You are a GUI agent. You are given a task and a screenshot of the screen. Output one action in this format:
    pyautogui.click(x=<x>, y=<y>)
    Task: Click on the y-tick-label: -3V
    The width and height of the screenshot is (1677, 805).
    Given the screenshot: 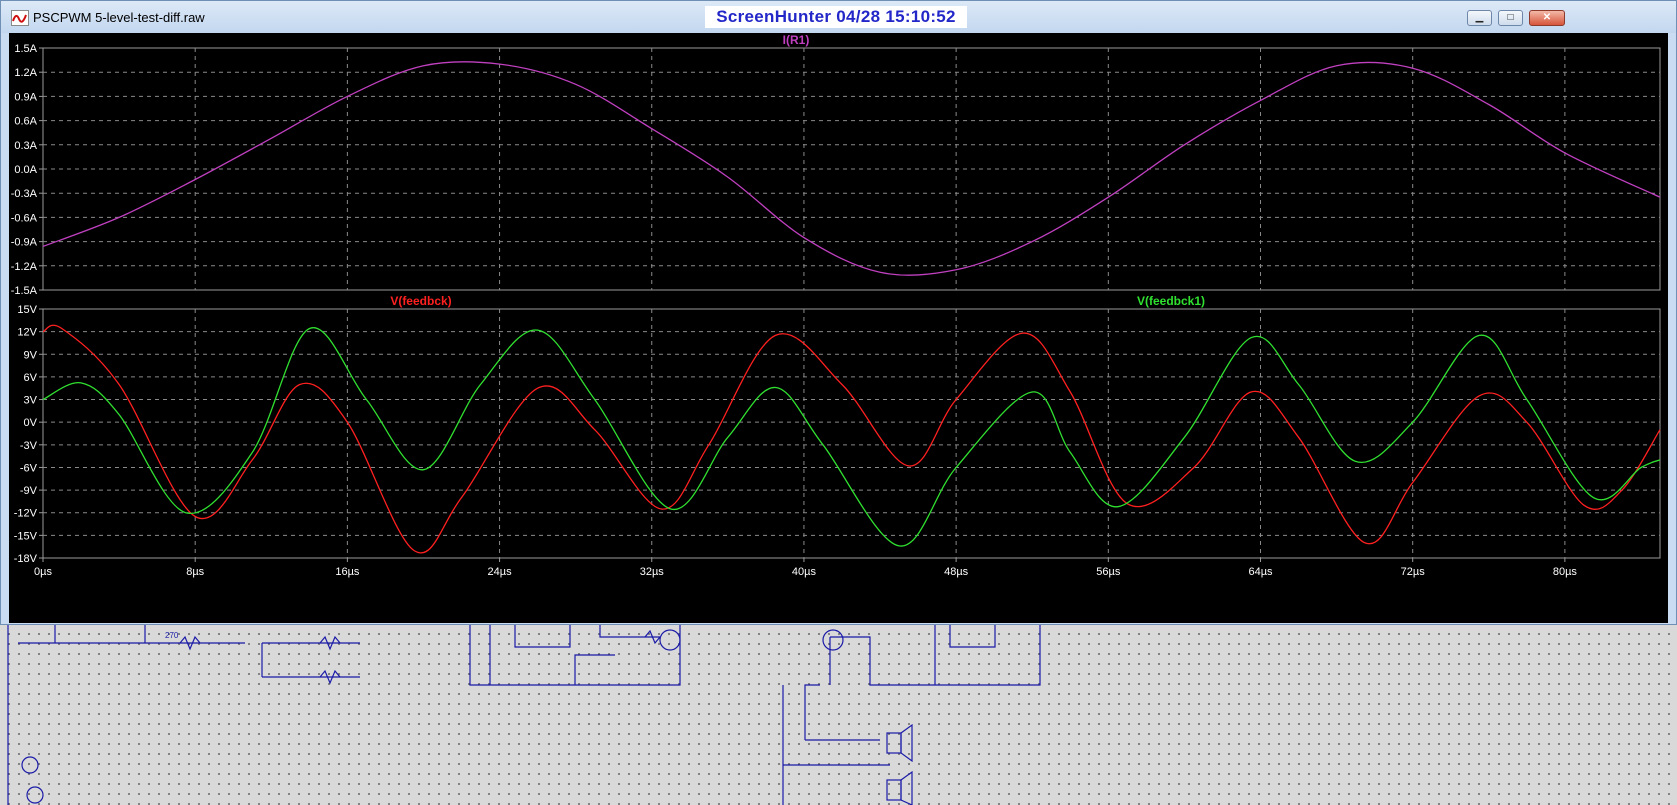 What is the action you would take?
    pyautogui.click(x=29, y=446)
    